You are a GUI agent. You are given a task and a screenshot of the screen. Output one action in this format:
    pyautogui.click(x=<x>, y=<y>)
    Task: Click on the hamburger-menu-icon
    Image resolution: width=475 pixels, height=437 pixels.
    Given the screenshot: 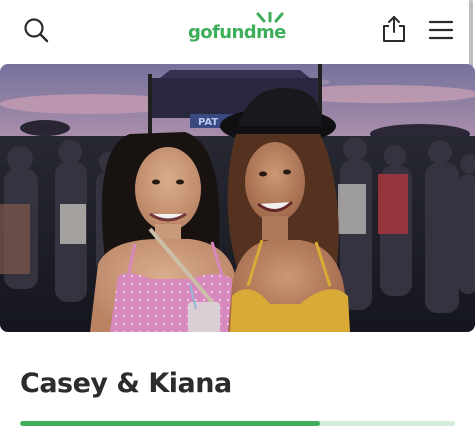 What is the action you would take?
    pyautogui.click(x=441, y=30)
    